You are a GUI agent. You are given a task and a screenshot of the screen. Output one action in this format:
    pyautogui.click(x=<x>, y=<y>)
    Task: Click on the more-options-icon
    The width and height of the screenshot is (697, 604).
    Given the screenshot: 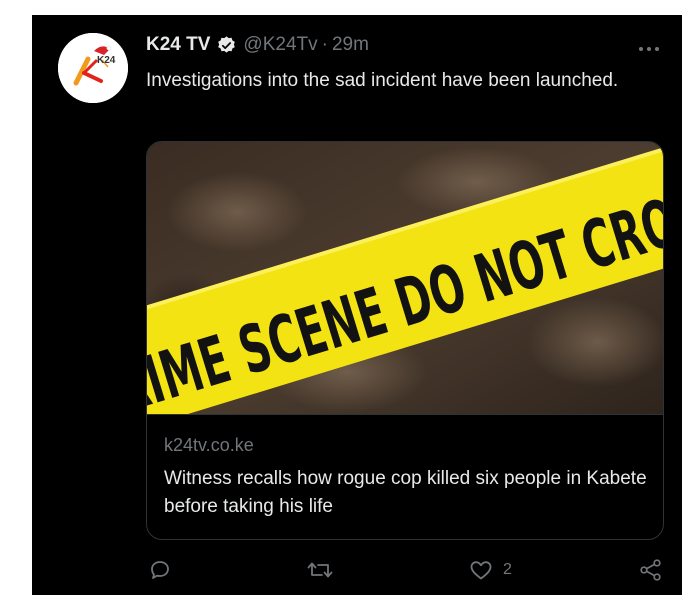 What is the action you would take?
    pyautogui.click(x=649, y=49)
    